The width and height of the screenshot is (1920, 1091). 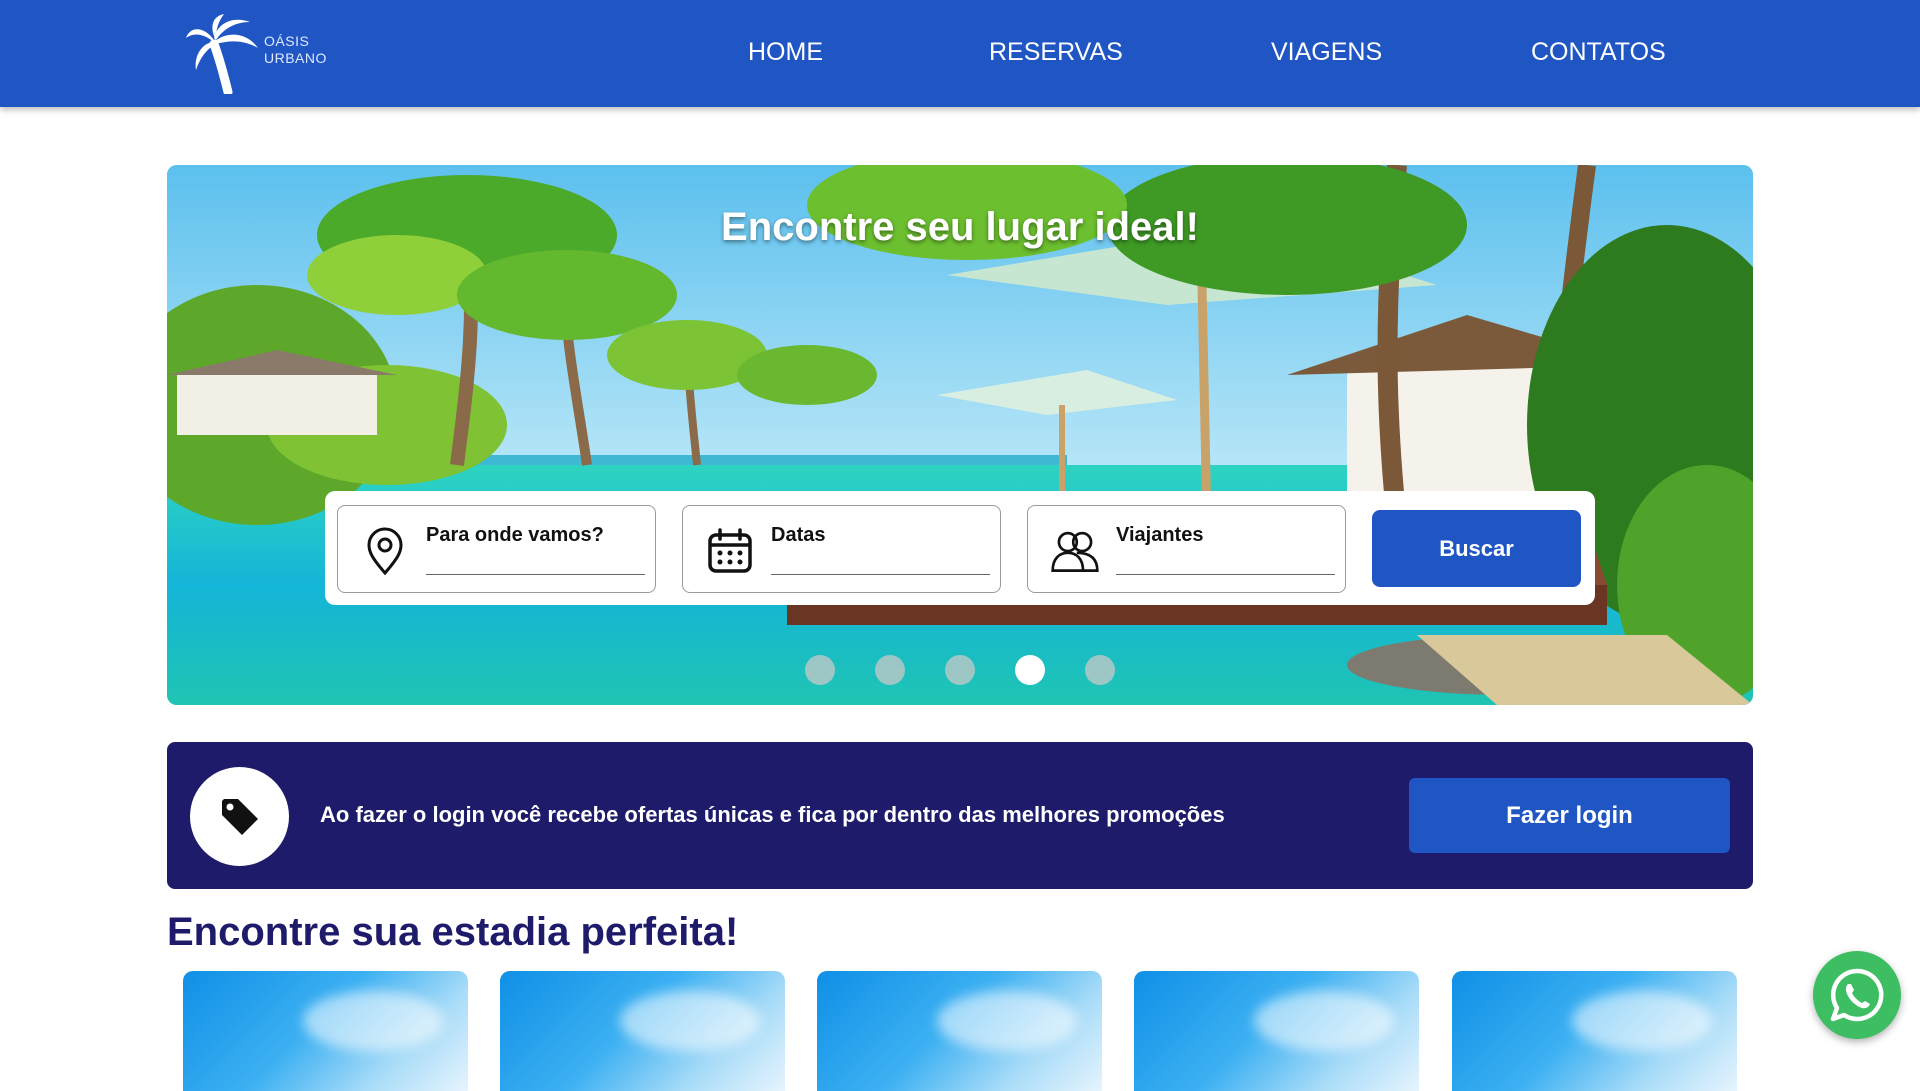 I want to click on nav-reservas: RESERVAS, so click(x=1056, y=52).